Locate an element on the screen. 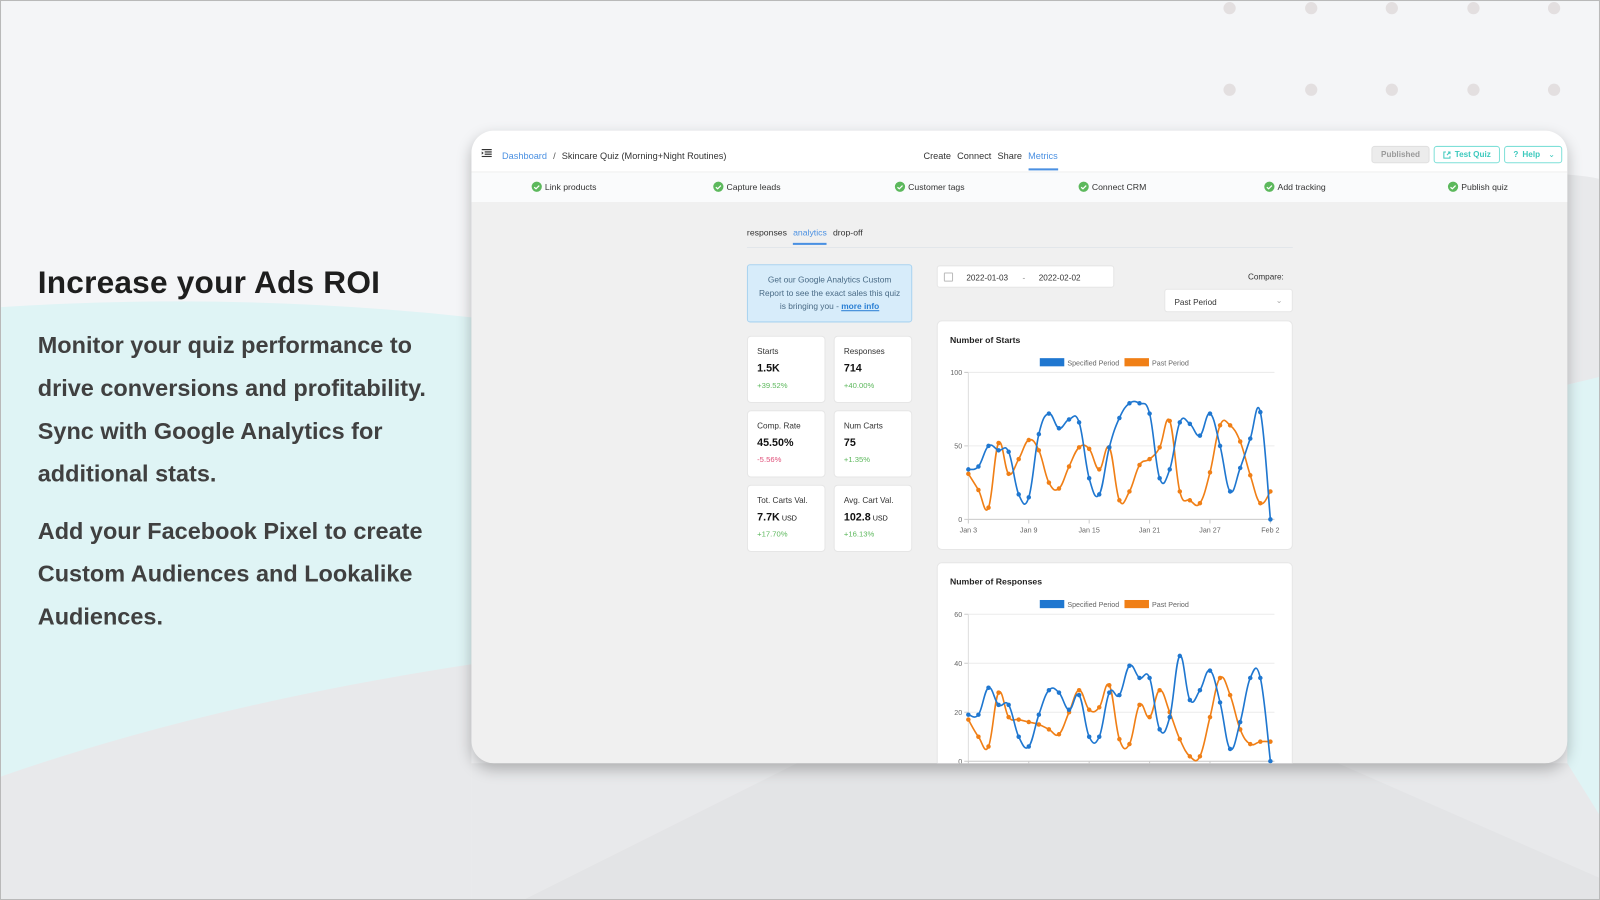 The height and width of the screenshot is (900, 1600). check-circle-icon is located at coordinates (1083, 186).